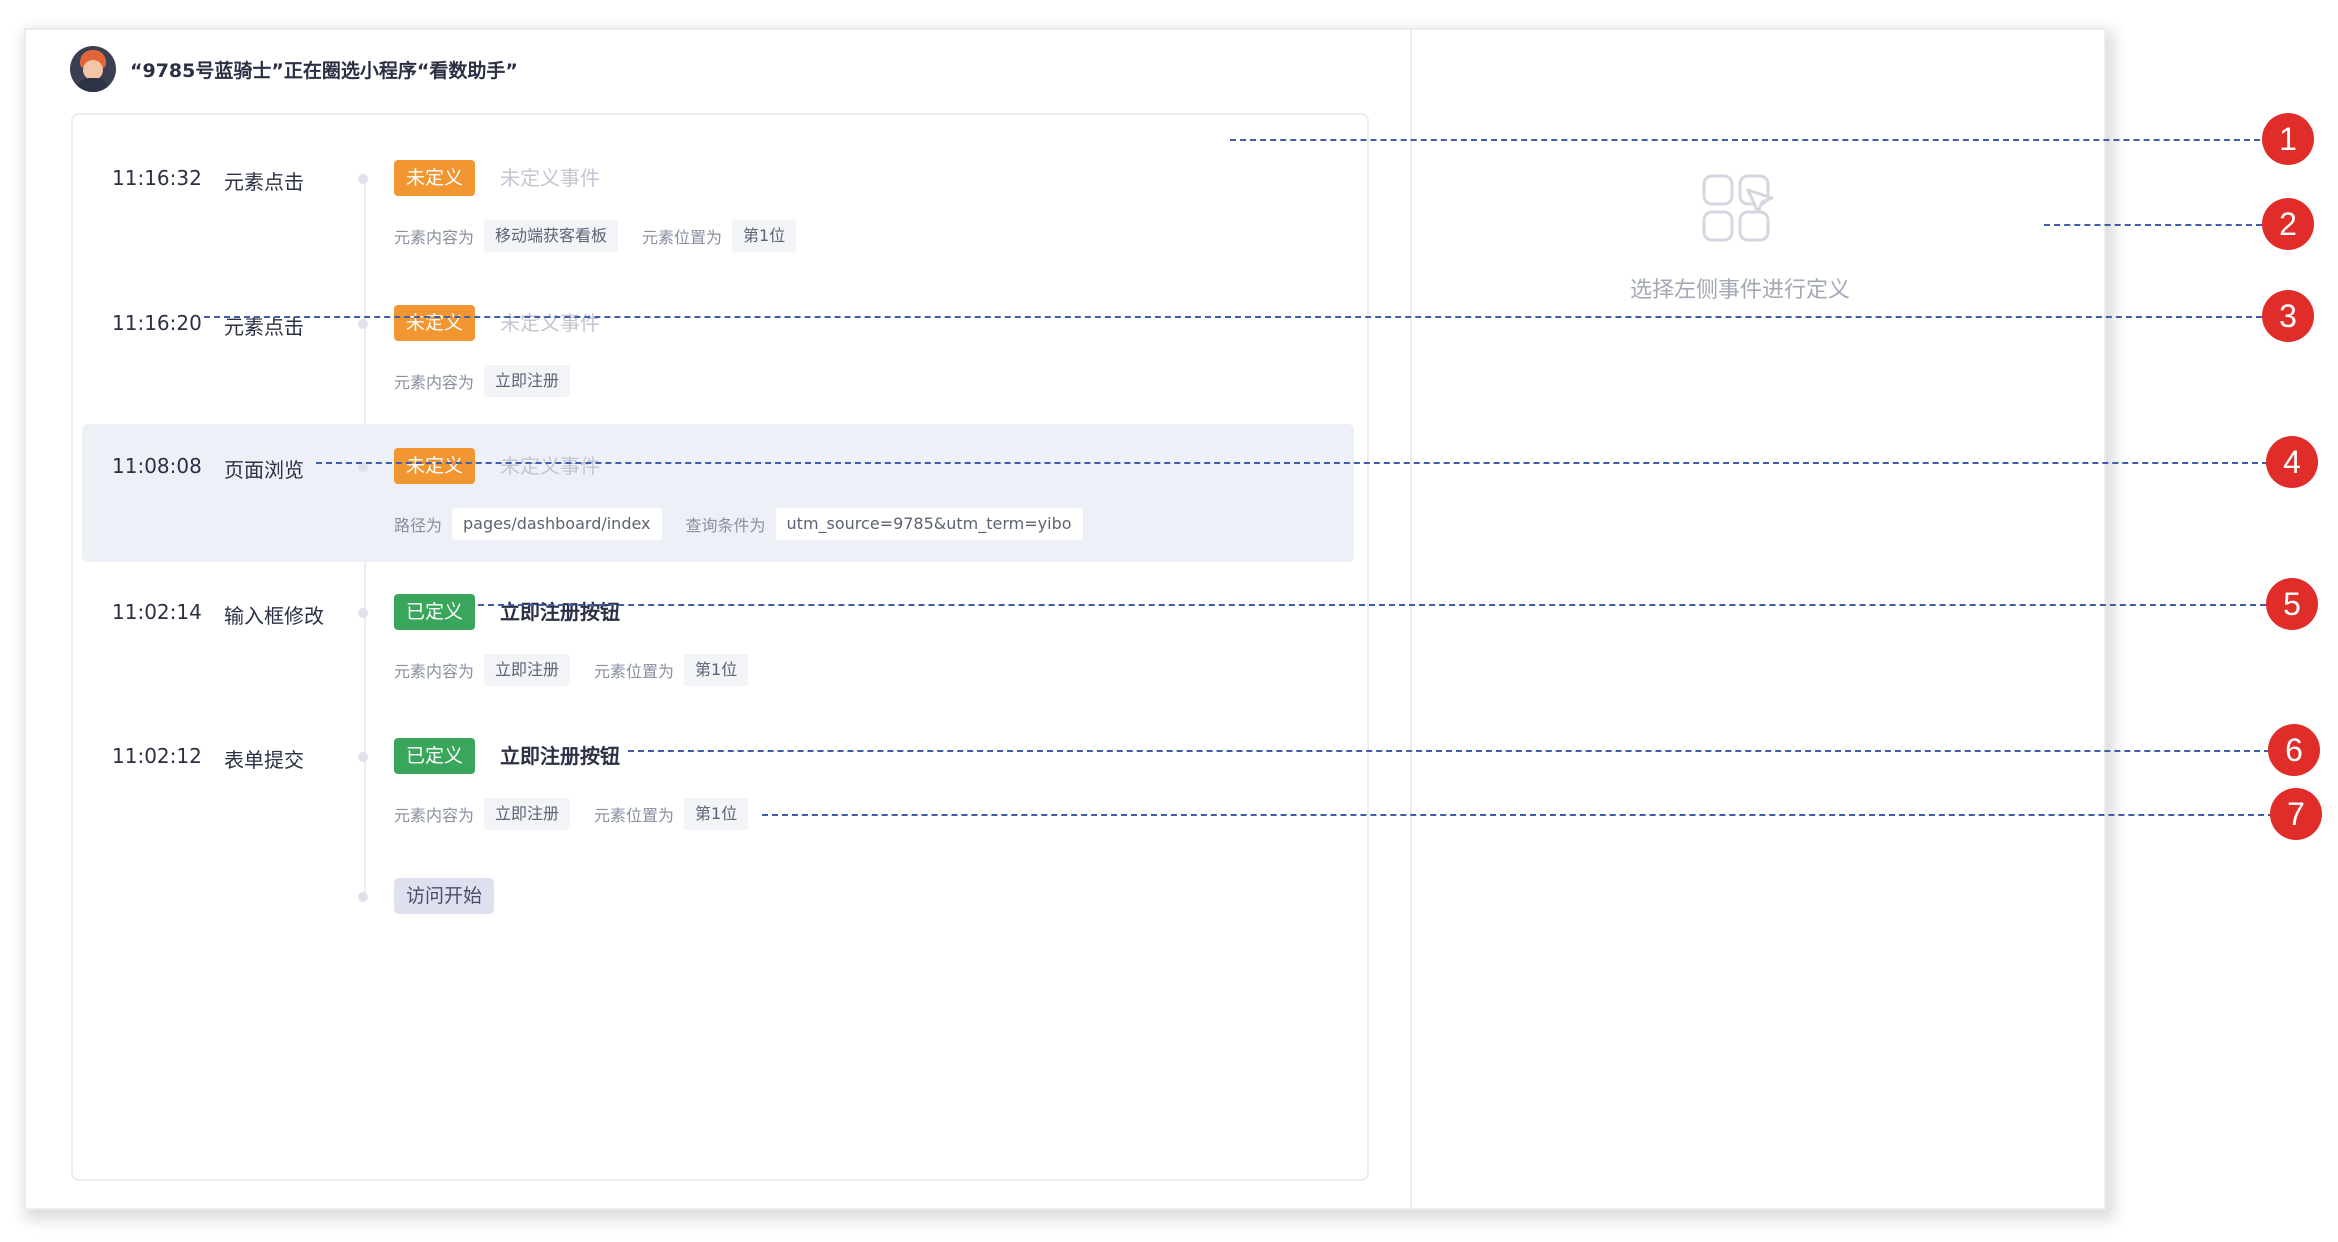 Image resolution: width=2338 pixels, height=1242 pixels. What do you see at coordinates (274, 616) in the screenshot?
I see `event-type: 输入框修改` at bounding box center [274, 616].